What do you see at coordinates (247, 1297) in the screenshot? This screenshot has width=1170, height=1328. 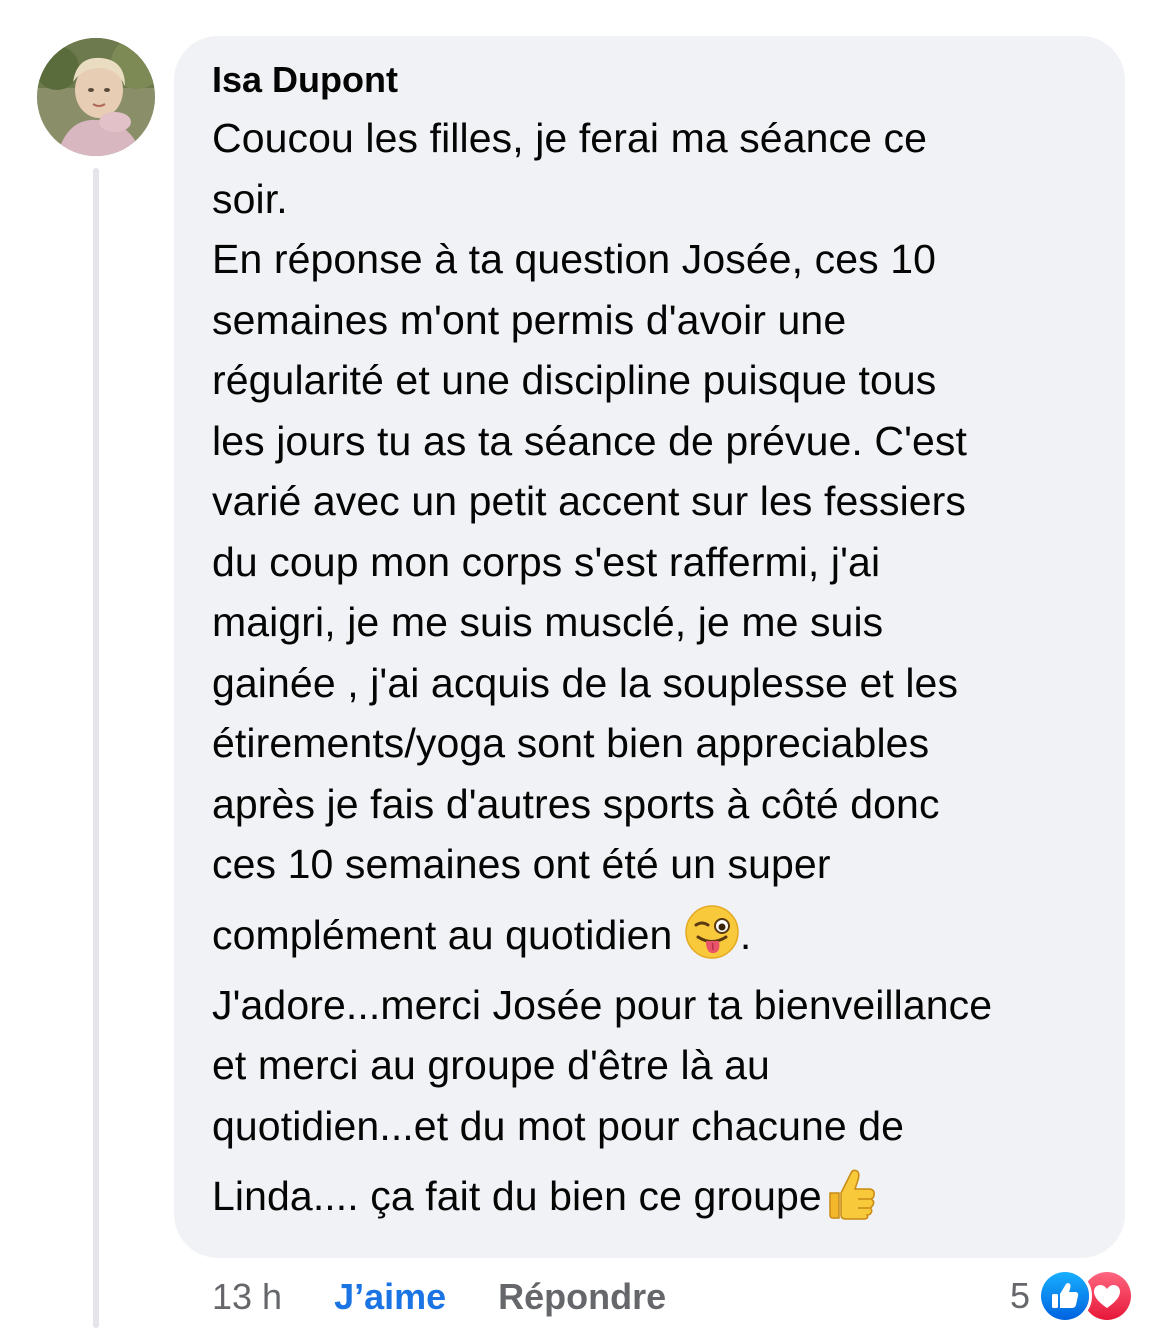 I see `comment-timestamp: 13 h` at bounding box center [247, 1297].